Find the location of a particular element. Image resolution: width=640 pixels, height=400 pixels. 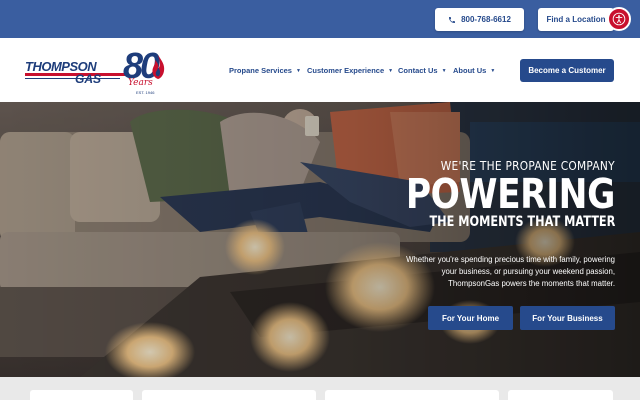

nav-customer-experience: Customer Experience ▼ is located at coordinates (350, 70).